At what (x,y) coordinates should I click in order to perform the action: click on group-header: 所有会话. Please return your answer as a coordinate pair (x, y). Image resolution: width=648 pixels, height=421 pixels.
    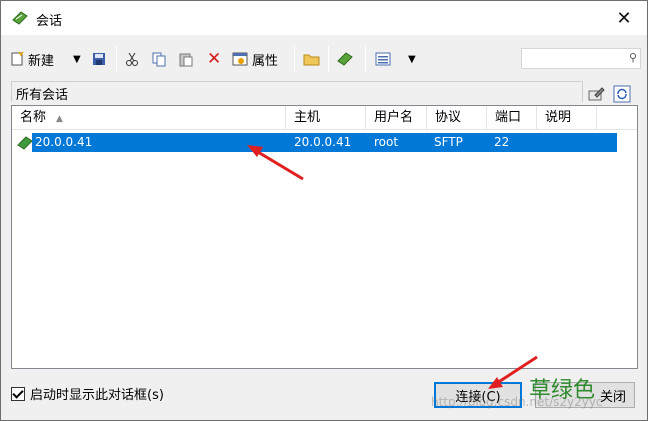
    Looking at the image, I should click on (297, 92).